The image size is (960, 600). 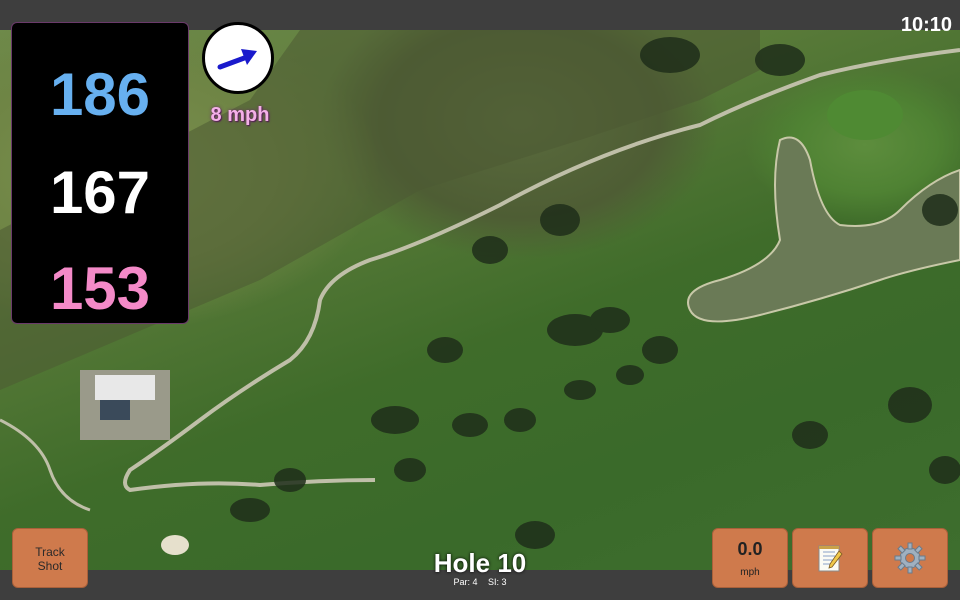 What do you see at coordinates (497, 582) in the screenshot?
I see `hole-stroke-index: SI: 3` at bounding box center [497, 582].